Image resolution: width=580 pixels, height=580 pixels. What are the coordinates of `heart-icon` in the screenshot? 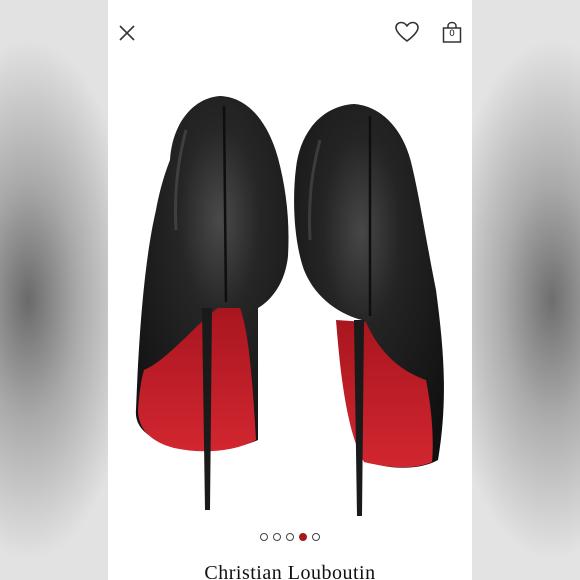 It's located at (407, 31).